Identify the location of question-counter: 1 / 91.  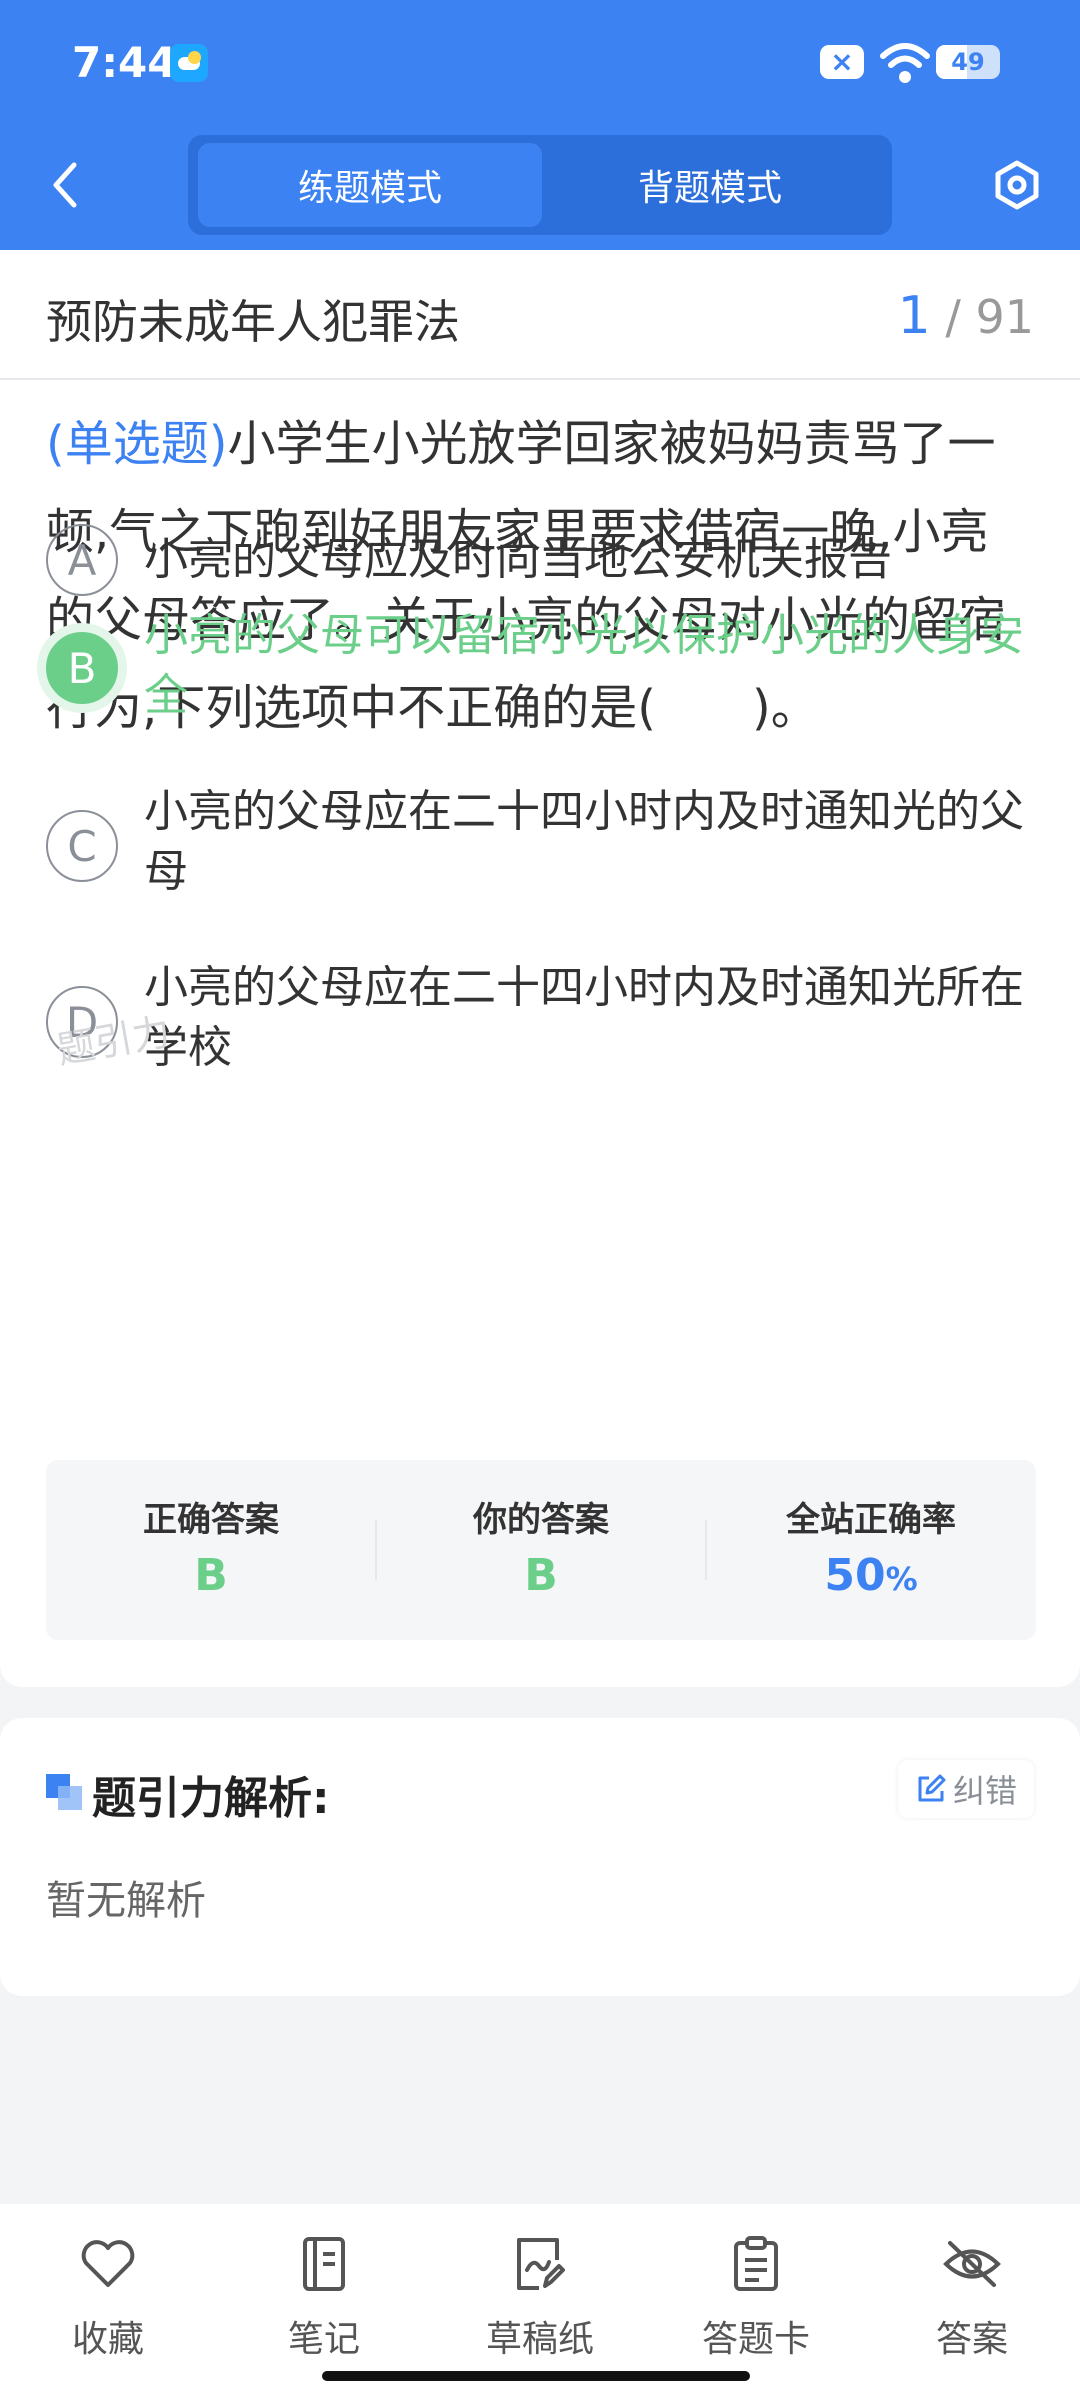
(965, 316).